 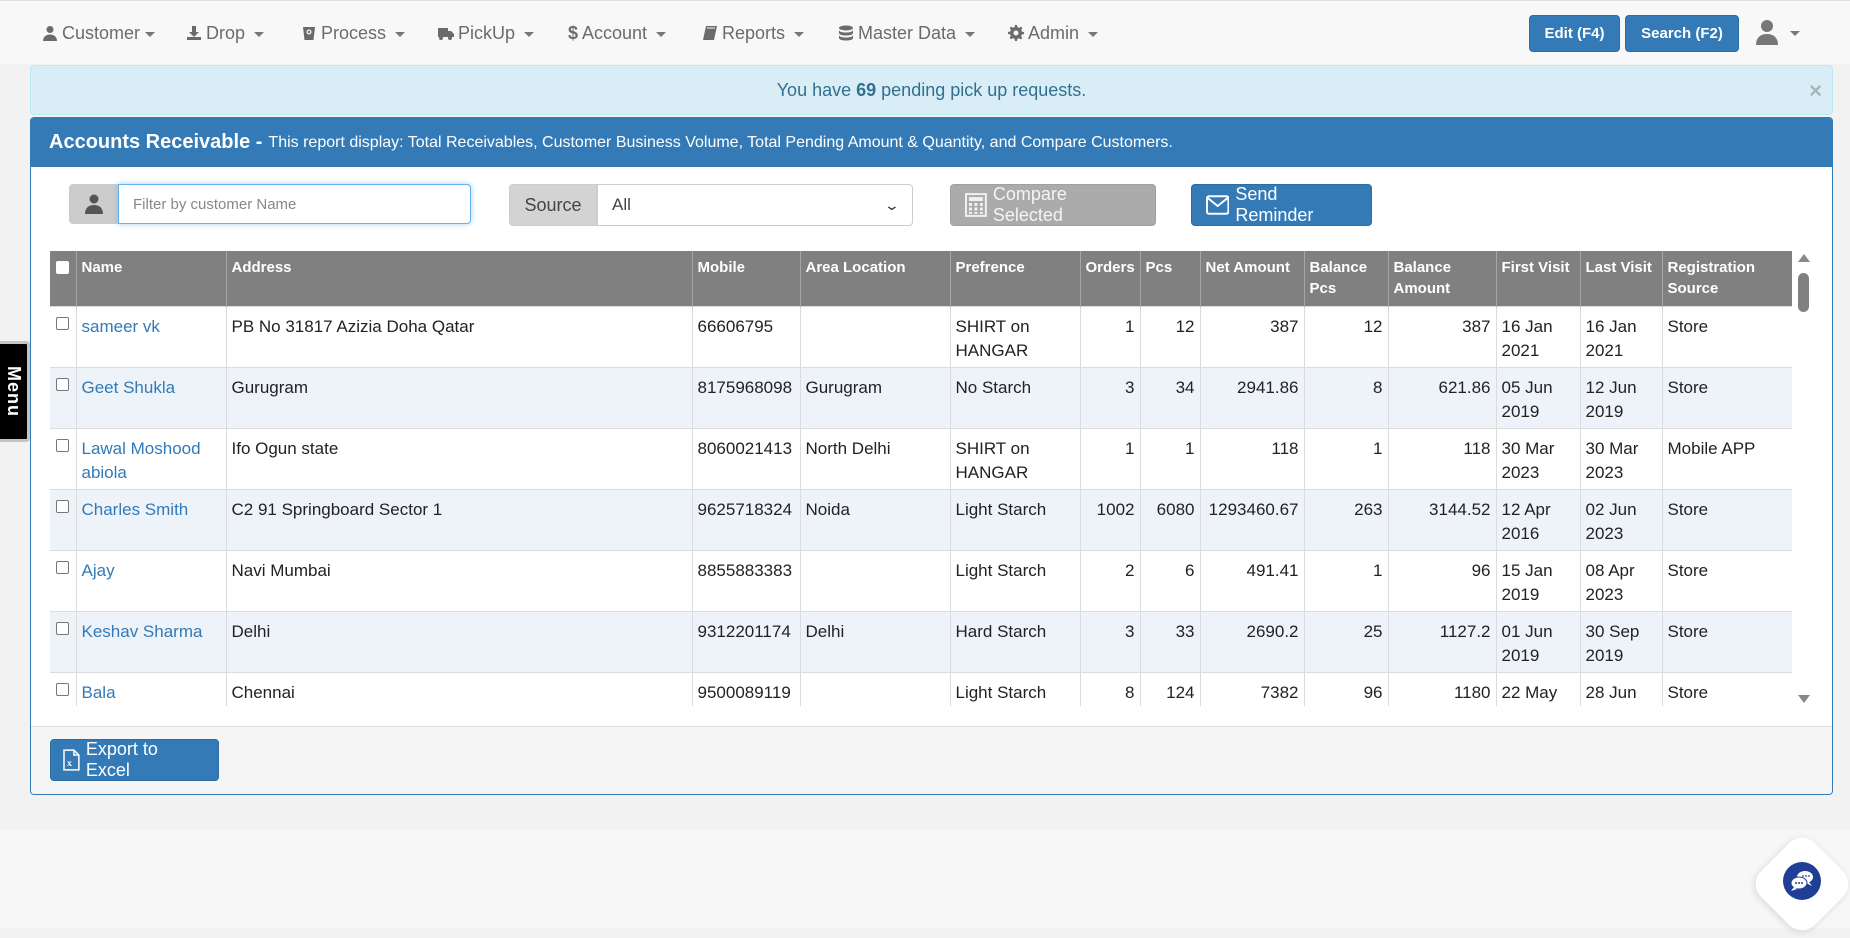 I want to click on source-label: Source, so click(x=553, y=205).